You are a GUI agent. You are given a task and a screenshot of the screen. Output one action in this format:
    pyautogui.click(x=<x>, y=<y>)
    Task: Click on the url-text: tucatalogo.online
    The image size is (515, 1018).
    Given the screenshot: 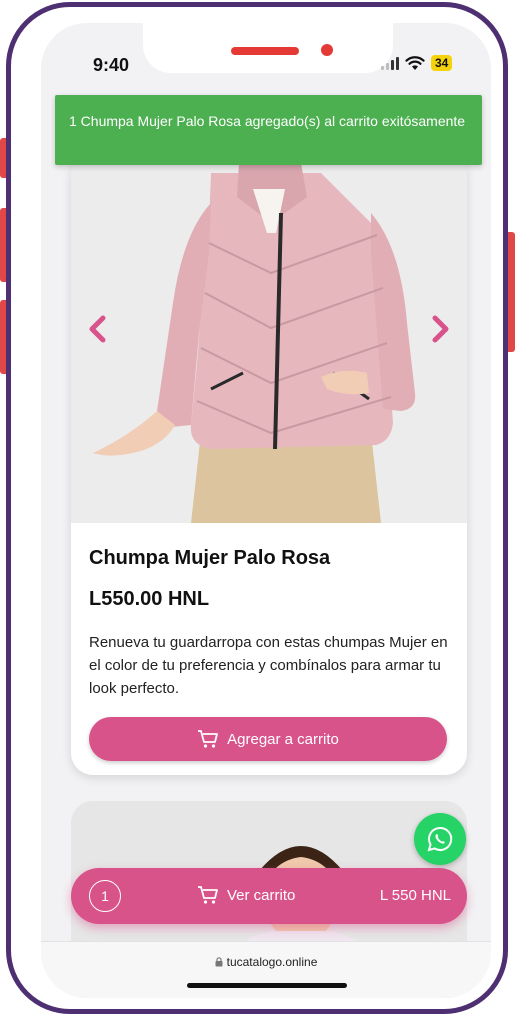 What is the action you would take?
    pyautogui.click(x=272, y=962)
    